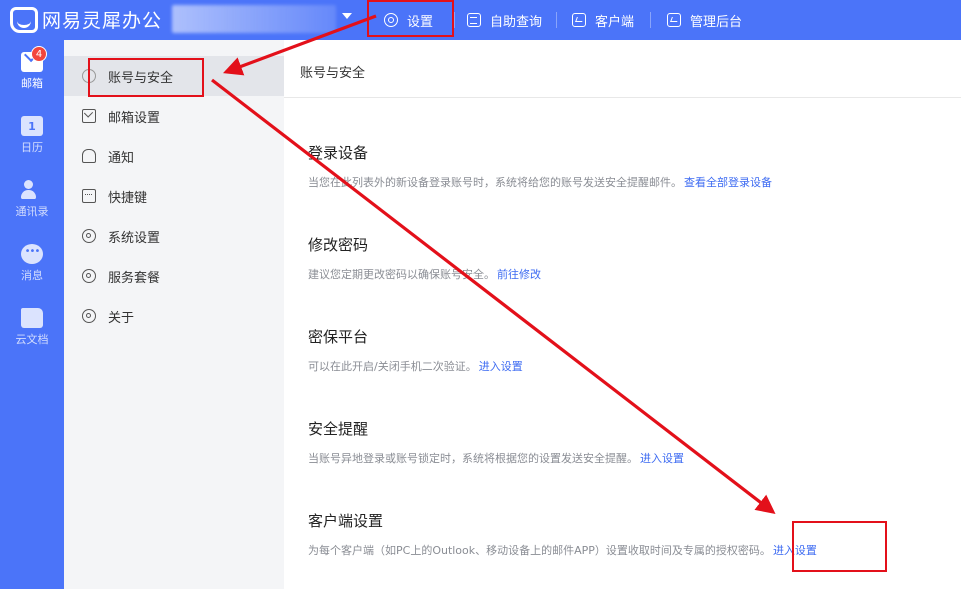 Image resolution: width=961 pixels, height=589 pixels. Describe the element at coordinates (579, 20) in the screenshot. I see `monitor-icon` at that location.